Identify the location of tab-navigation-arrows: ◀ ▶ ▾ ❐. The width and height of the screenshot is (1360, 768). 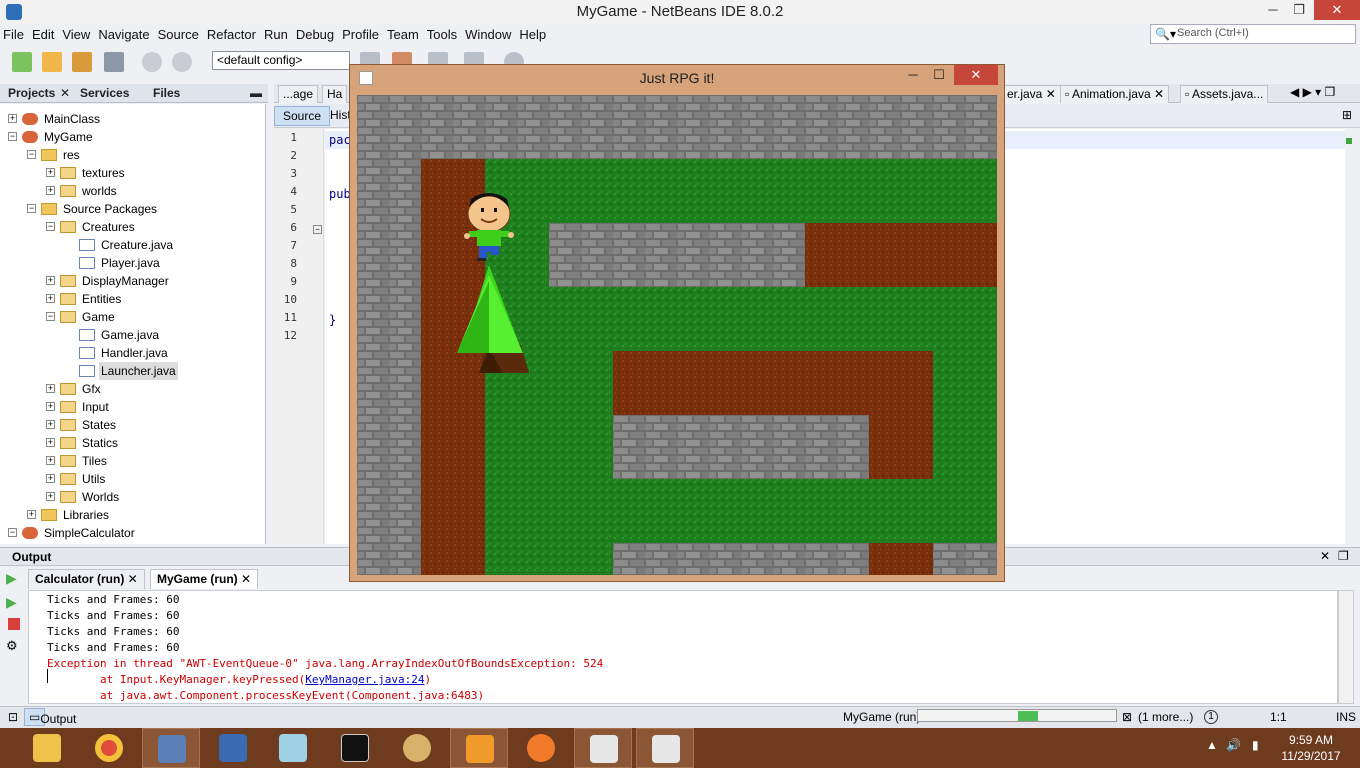
(1312, 92).